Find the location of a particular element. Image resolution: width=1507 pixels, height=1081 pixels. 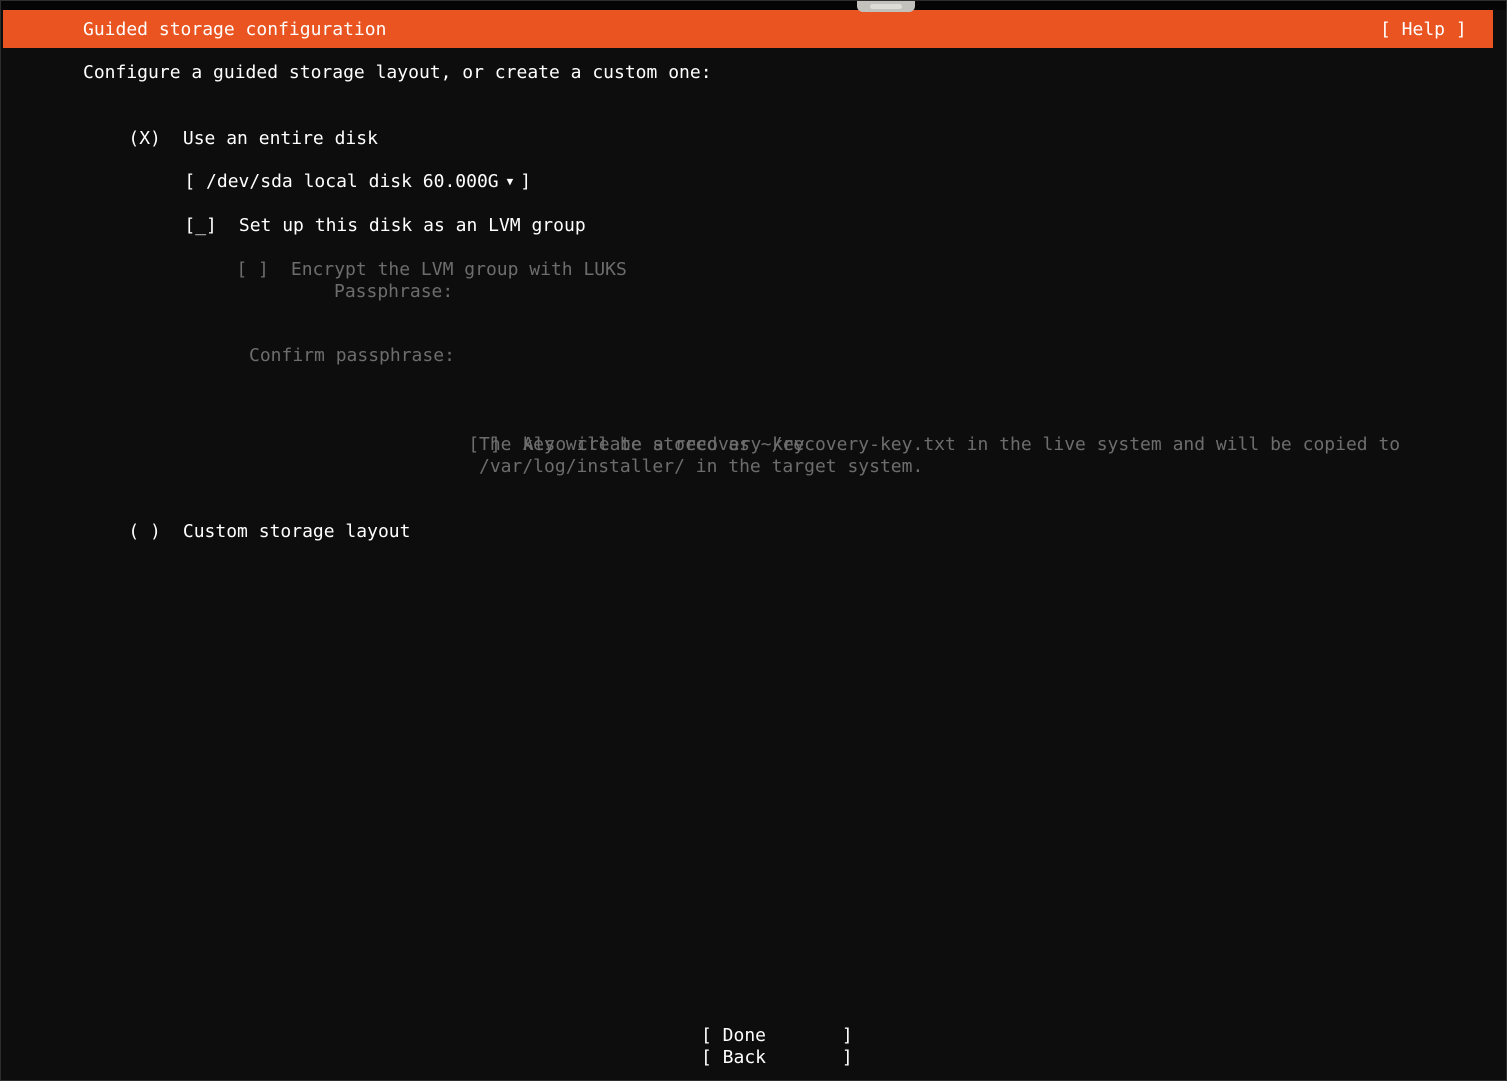

checkbox-luks-encrypt: [ ] Encrypt the LVM group with LUKS is located at coordinates (409, 258).